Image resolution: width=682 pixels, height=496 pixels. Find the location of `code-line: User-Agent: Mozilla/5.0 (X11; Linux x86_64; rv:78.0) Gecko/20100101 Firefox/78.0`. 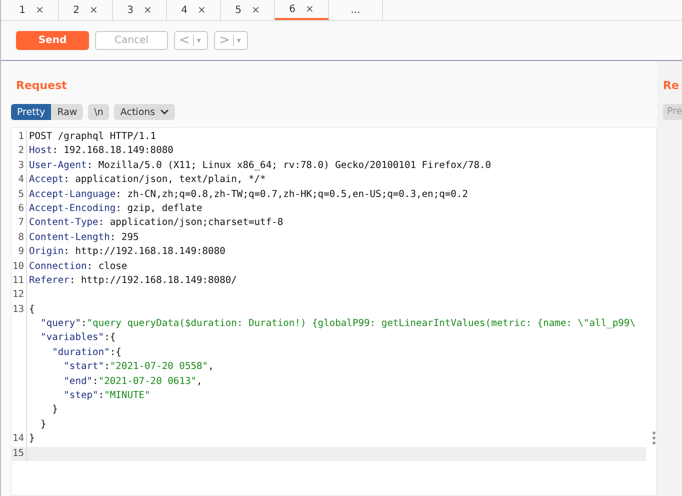

code-line: User-Agent: Mozilla/5.0 (X11; Linux x86_64; rv:78.0) Gecko/20100101 Firefox/78.0 is located at coordinates (260, 165).